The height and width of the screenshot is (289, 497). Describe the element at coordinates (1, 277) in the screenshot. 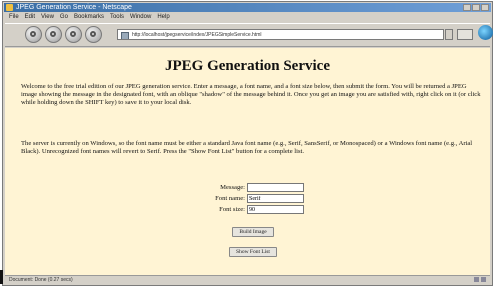

I see `edge-marker` at that location.